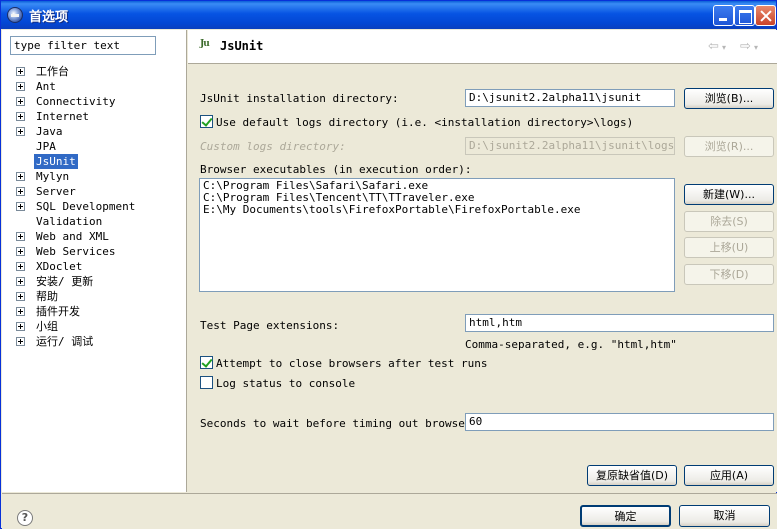 The width and height of the screenshot is (777, 529). Describe the element at coordinates (58, 311) in the screenshot. I see `tree-item-label: 插件开发` at that location.